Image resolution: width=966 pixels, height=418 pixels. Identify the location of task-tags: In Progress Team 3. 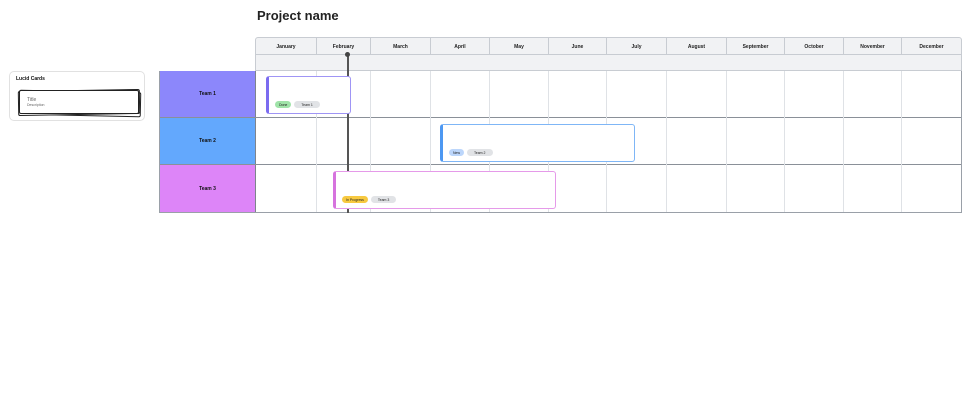
(369, 199).